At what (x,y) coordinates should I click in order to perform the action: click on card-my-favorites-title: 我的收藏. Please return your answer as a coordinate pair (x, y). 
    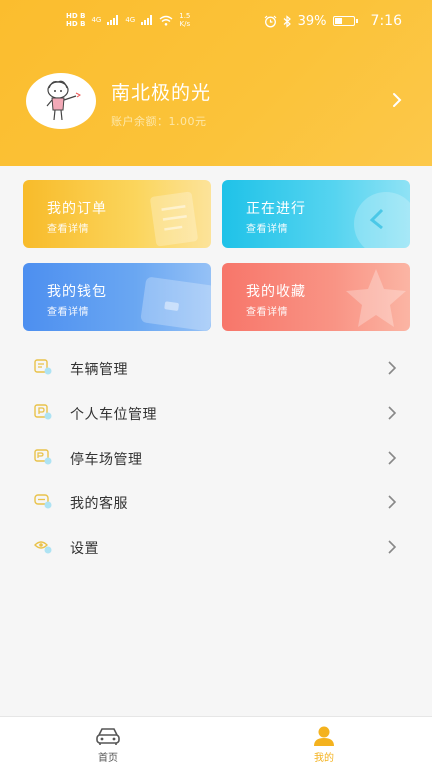
    Looking at the image, I should click on (276, 292).